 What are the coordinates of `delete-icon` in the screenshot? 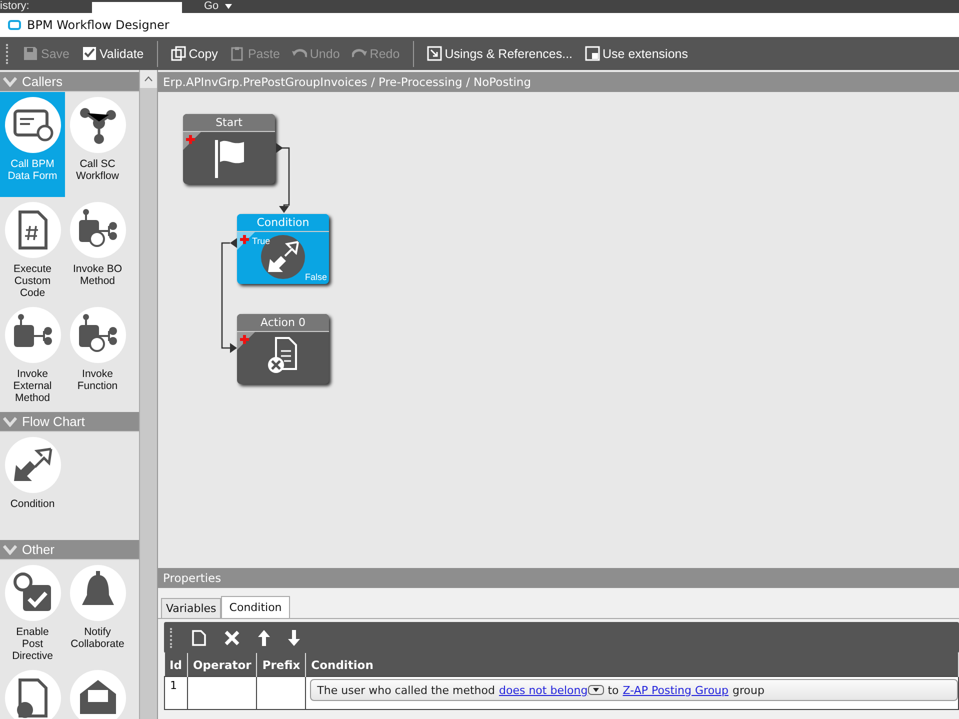 It's located at (232, 638).